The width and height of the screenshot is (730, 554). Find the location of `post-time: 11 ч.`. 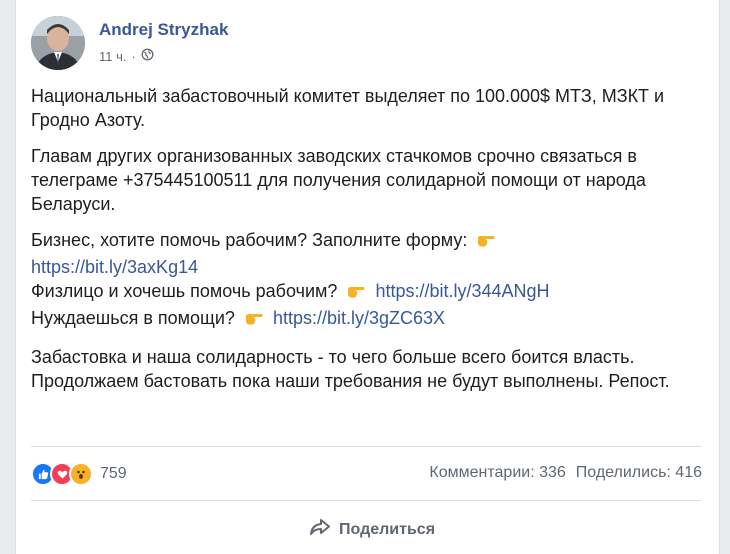

post-time: 11 ч. is located at coordinates (113, 56).